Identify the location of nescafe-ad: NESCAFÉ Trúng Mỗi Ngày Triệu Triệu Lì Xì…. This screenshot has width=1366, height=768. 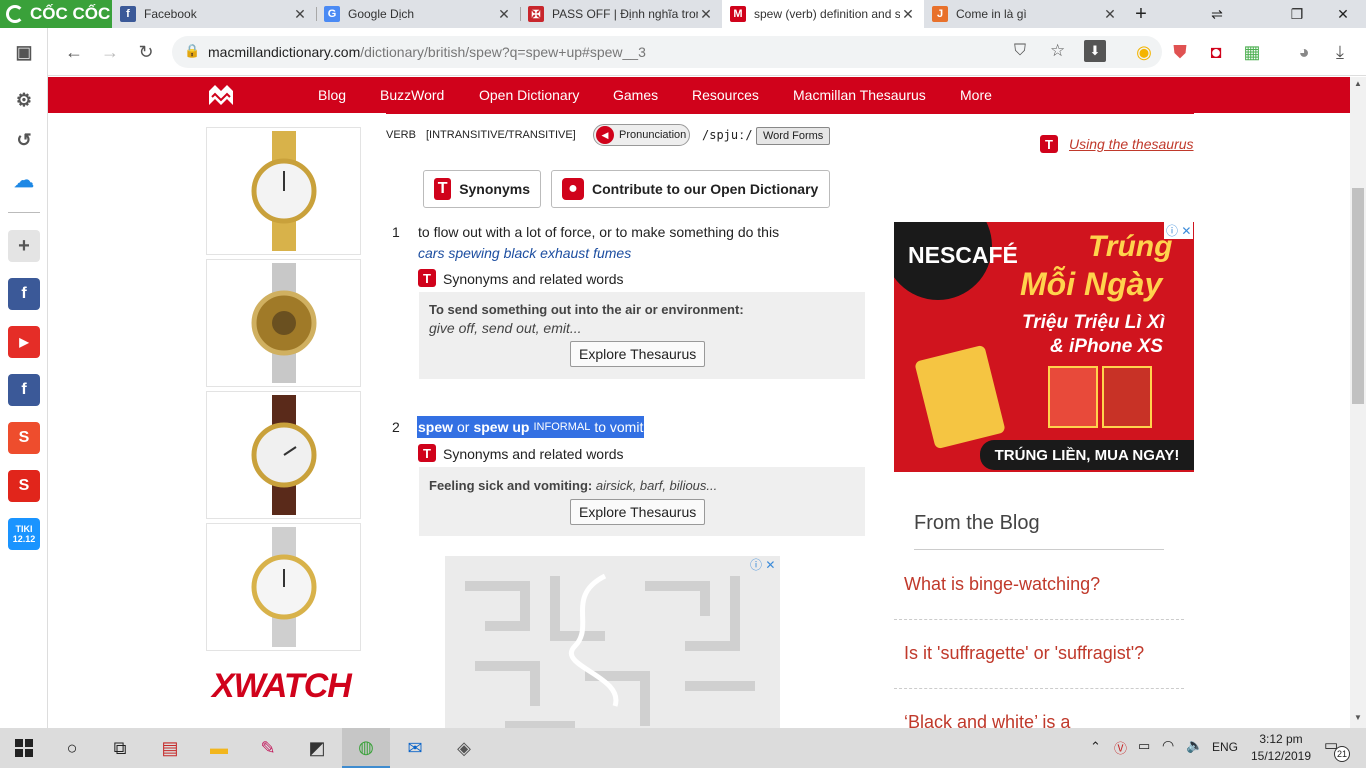
(1044, 347).